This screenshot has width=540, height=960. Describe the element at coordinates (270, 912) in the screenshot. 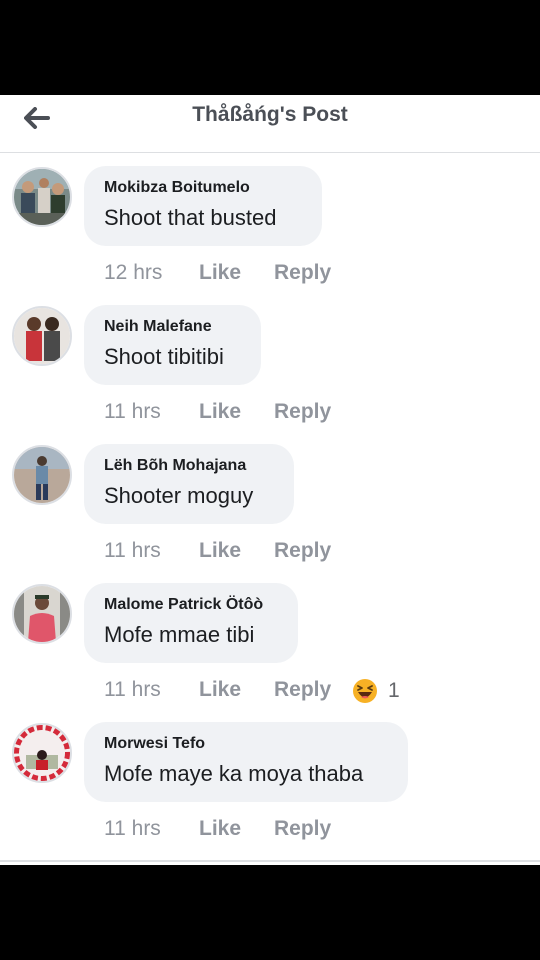

I see `navigation-bar-area` at that location.